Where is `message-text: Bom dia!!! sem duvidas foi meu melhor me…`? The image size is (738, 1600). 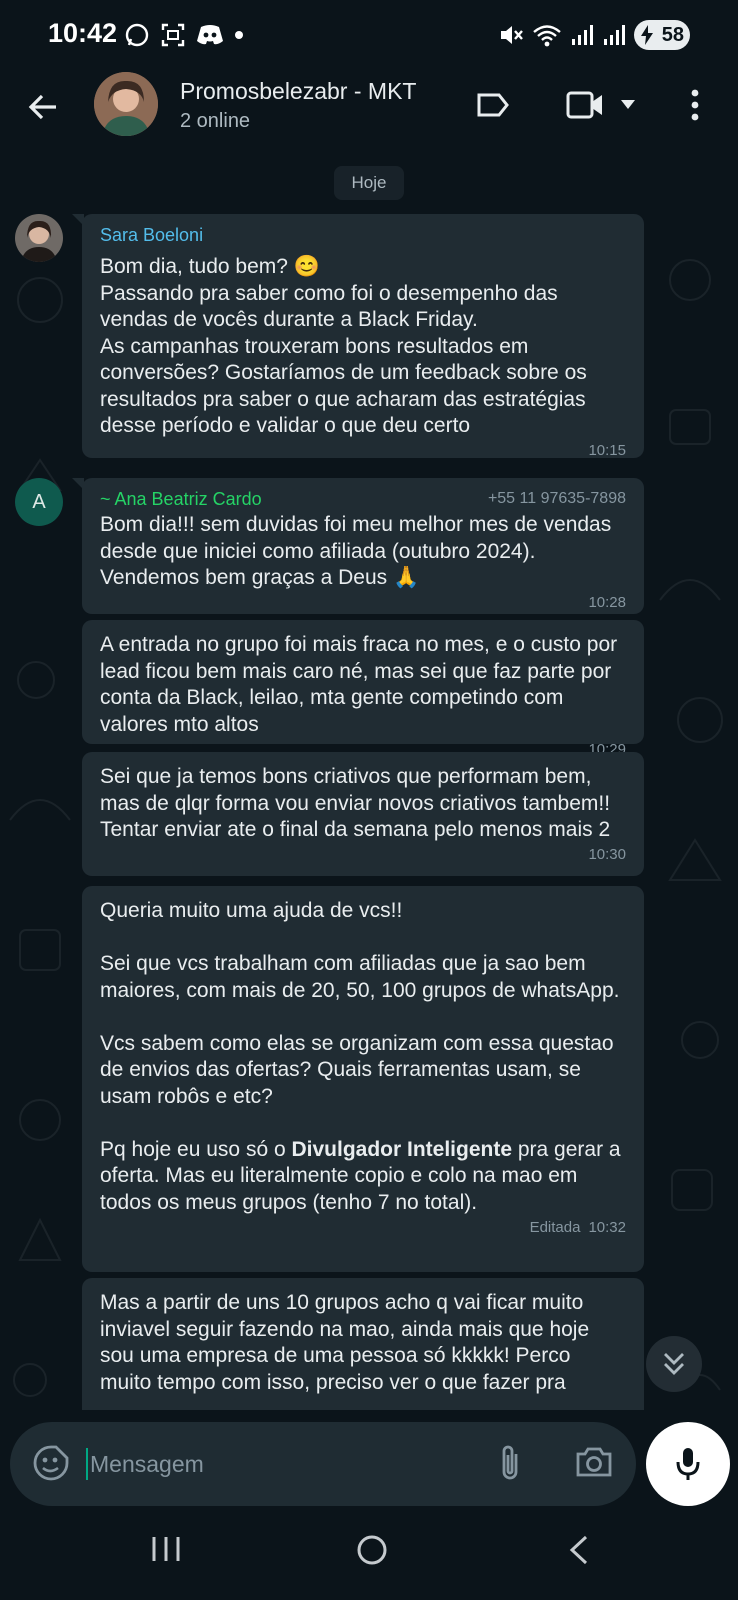
message-text: Bom dia!!! sem duvidas foi meu melhor me… is located at coordinates (356, 551).